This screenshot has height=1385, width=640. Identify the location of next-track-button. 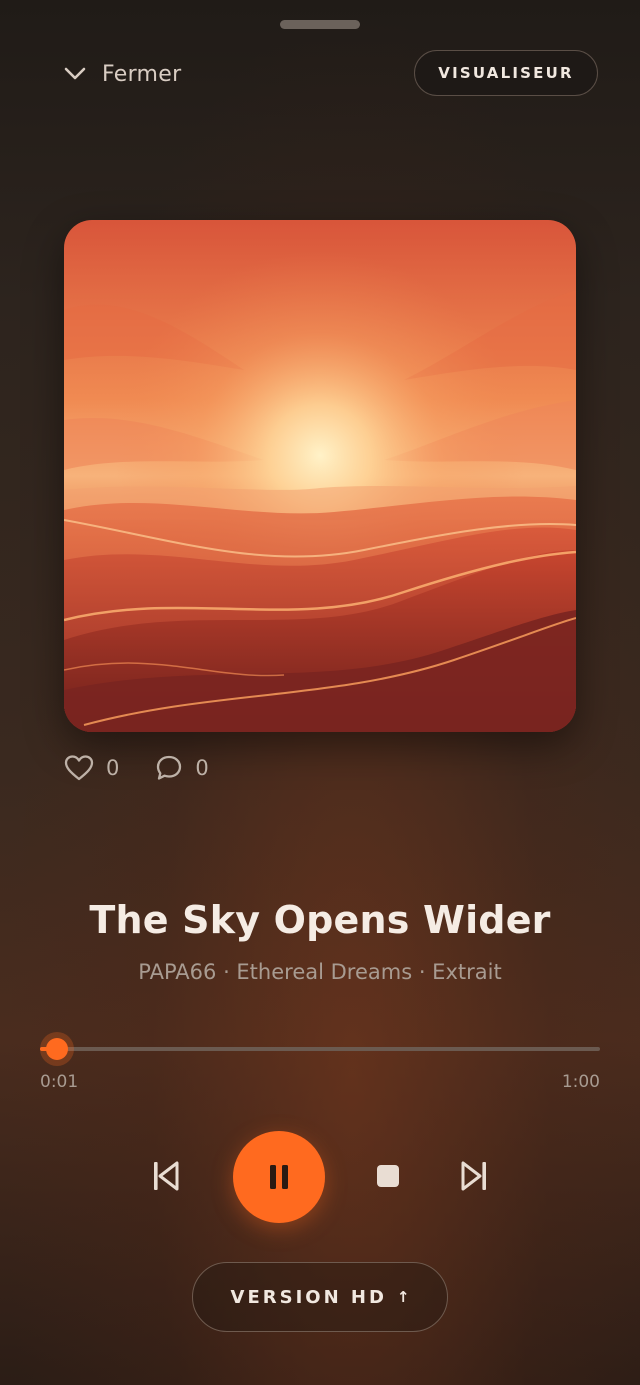
(474, 1176).